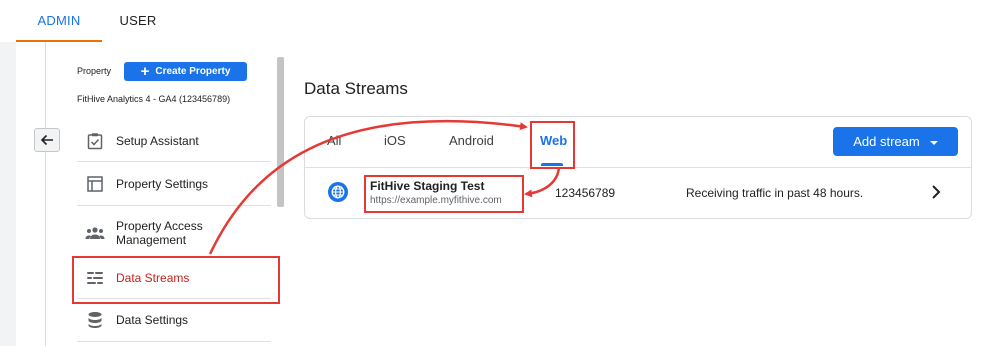  Describe the element at coordinates (153, 99) in the screenshot. I see `property-selector: FitHive Analytics 4 - GA4 (123456789)` at that location.